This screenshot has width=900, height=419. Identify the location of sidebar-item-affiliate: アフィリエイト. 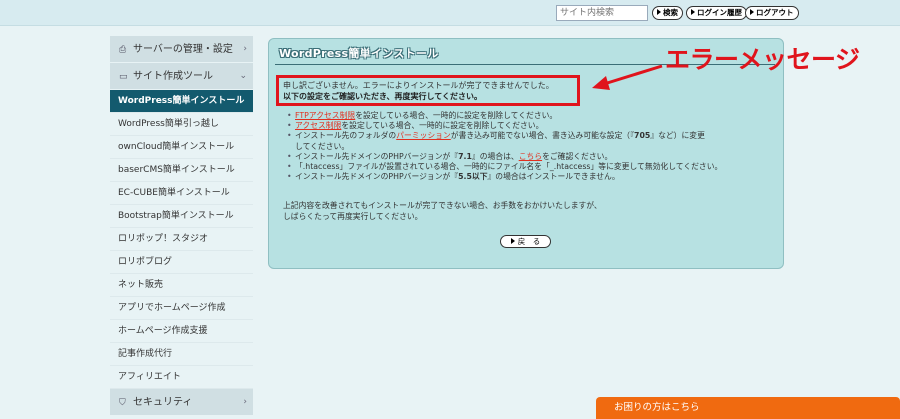
(181, 377).